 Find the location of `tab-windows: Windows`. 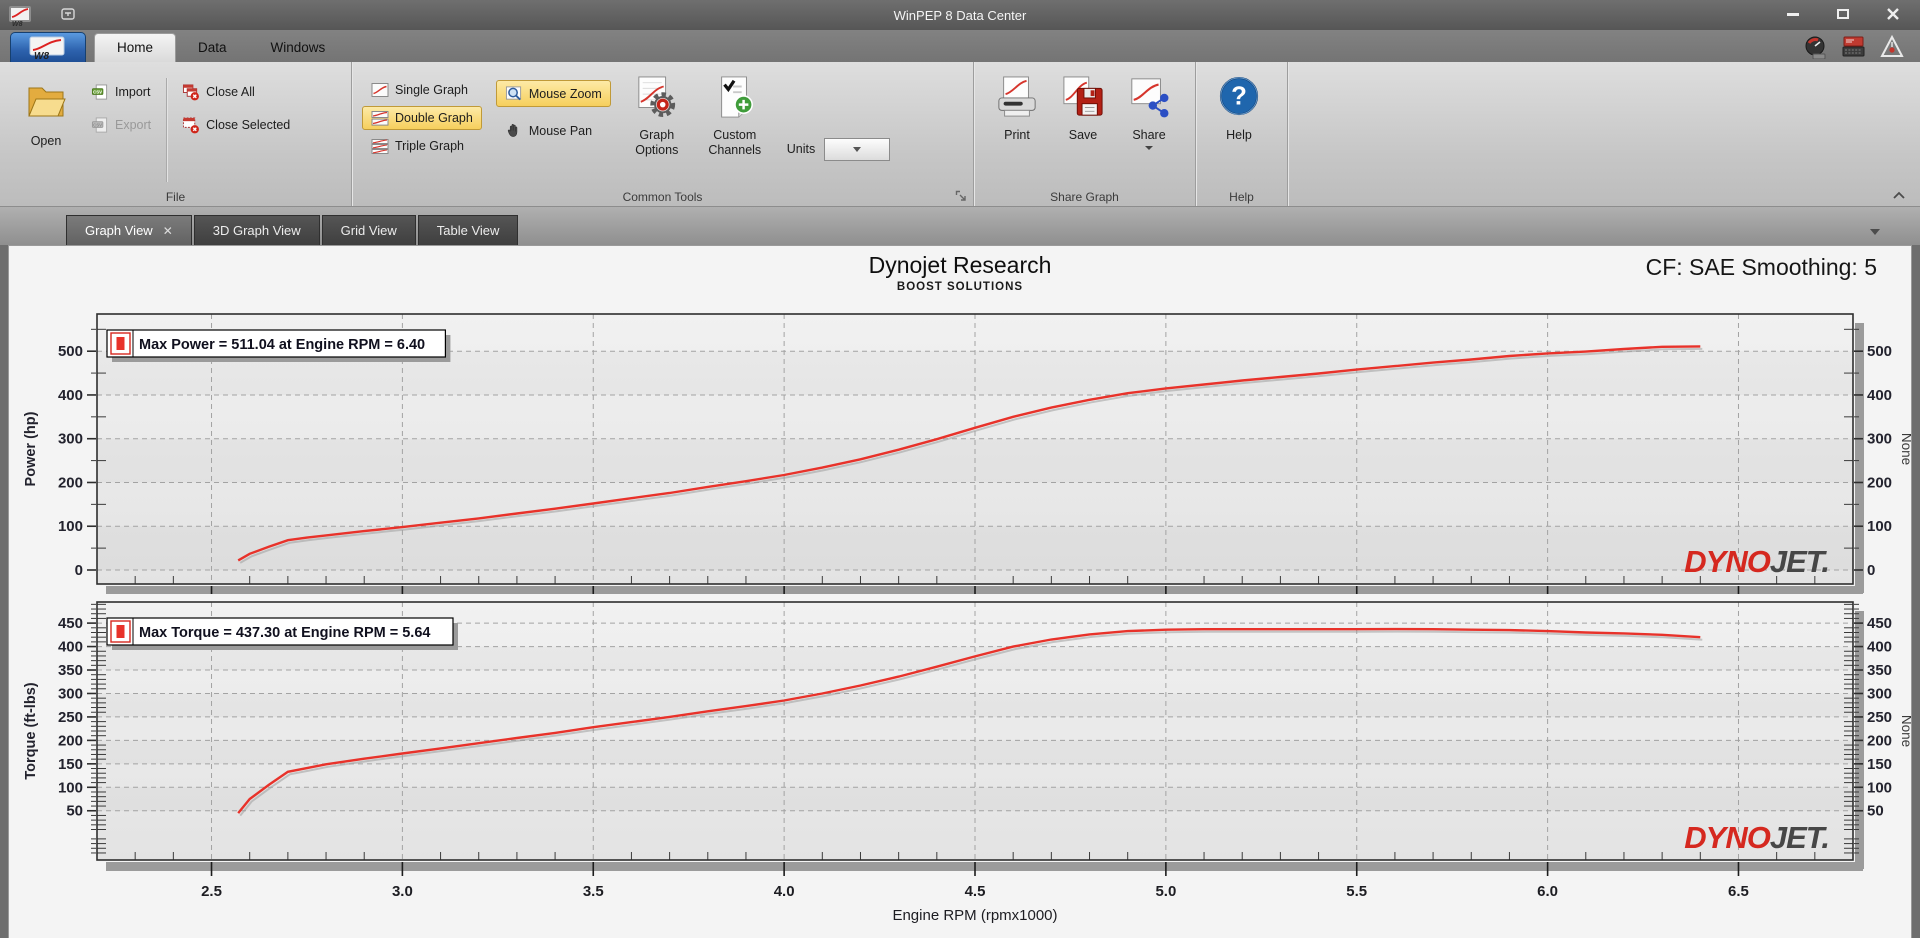

tab-windows: Windows is located at coordinates (298, 48).